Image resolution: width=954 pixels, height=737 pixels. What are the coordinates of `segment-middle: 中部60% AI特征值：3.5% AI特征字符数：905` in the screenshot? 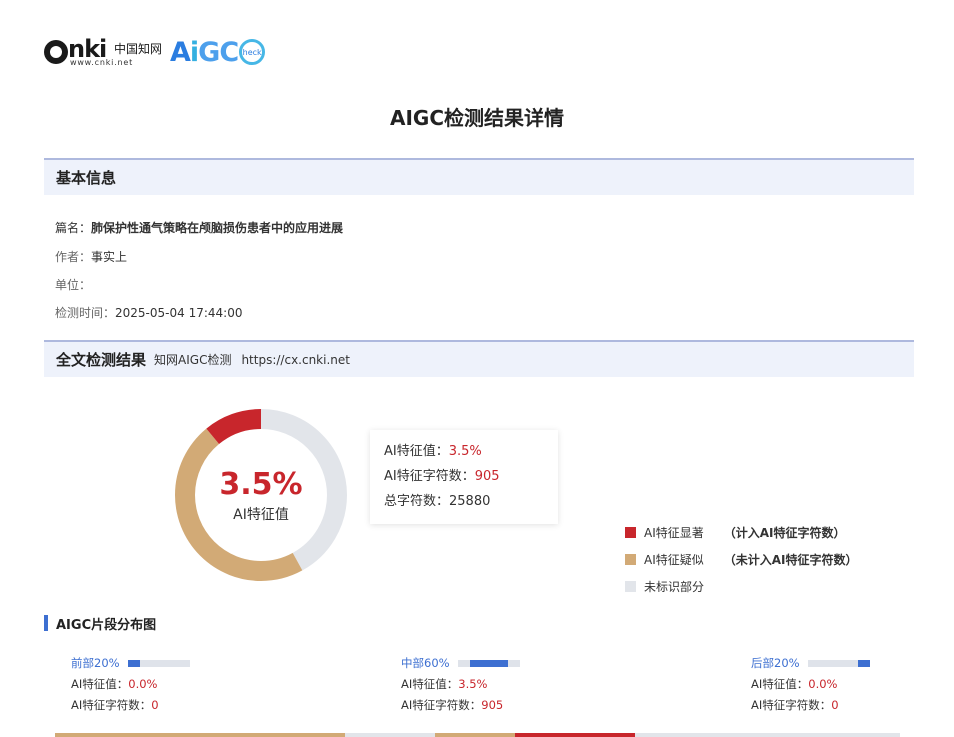 It's located at (460, 684).